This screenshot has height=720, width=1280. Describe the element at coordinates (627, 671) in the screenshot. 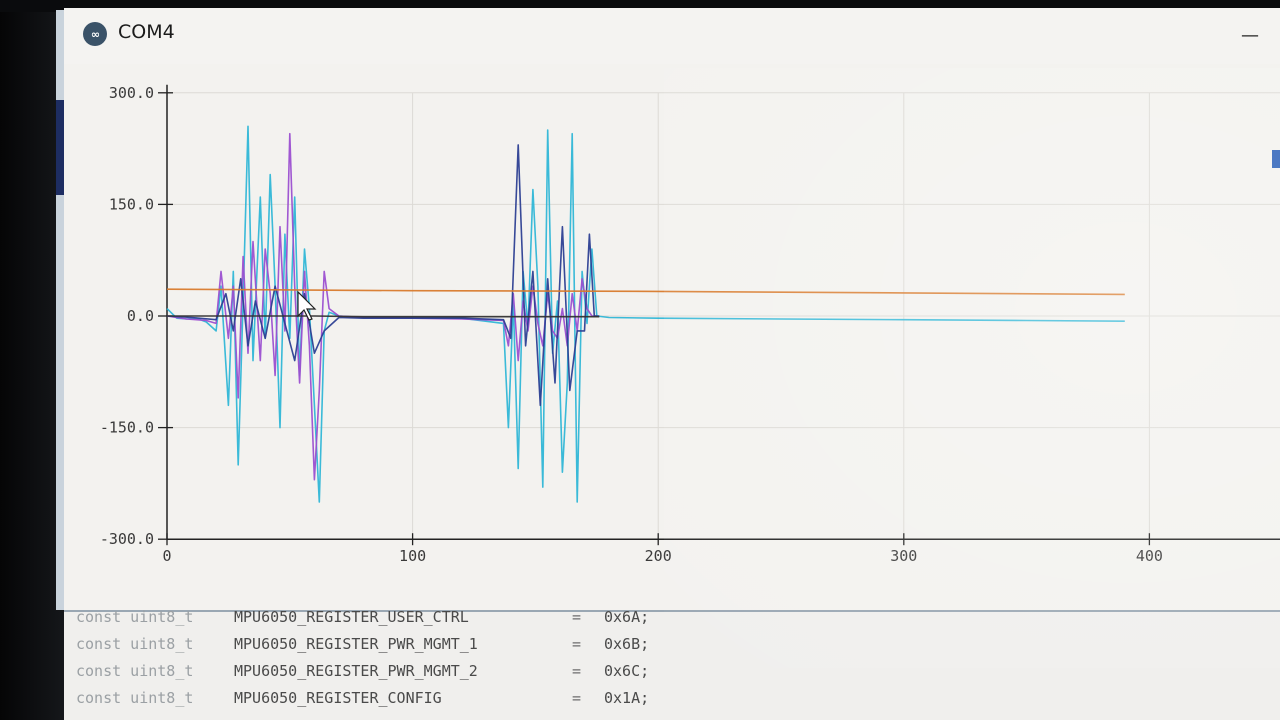

I see `console-register-value: 0x6C;` at that location.